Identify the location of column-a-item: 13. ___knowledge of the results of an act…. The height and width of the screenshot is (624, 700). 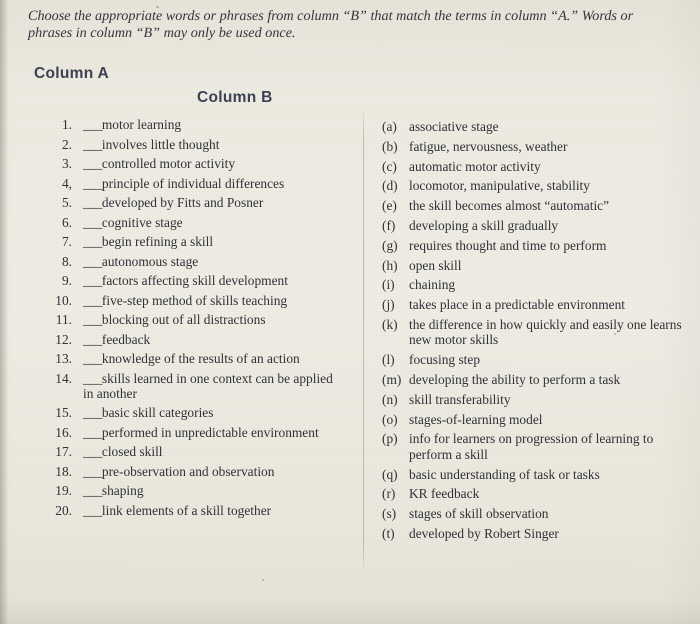
(196, 358).